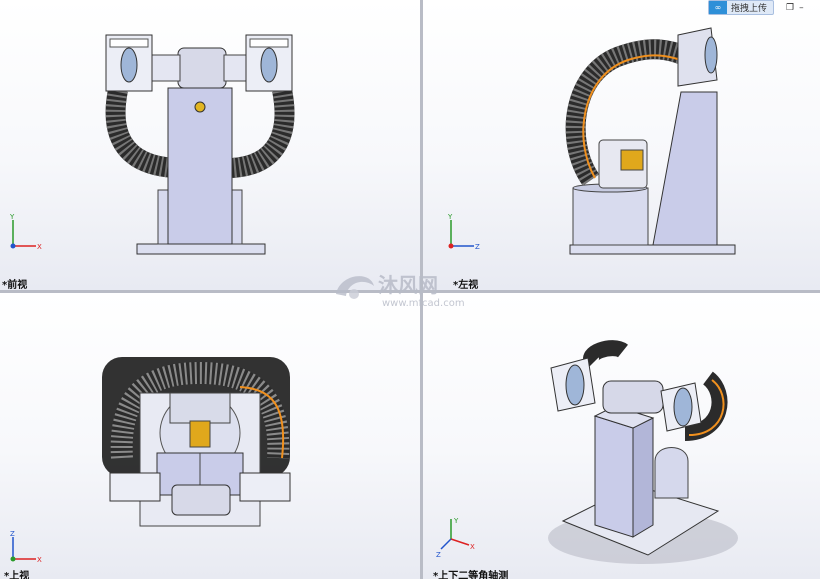  Describe the element at coordinates (196, 442) in the screenshot. I see `top-view-model` at that location.